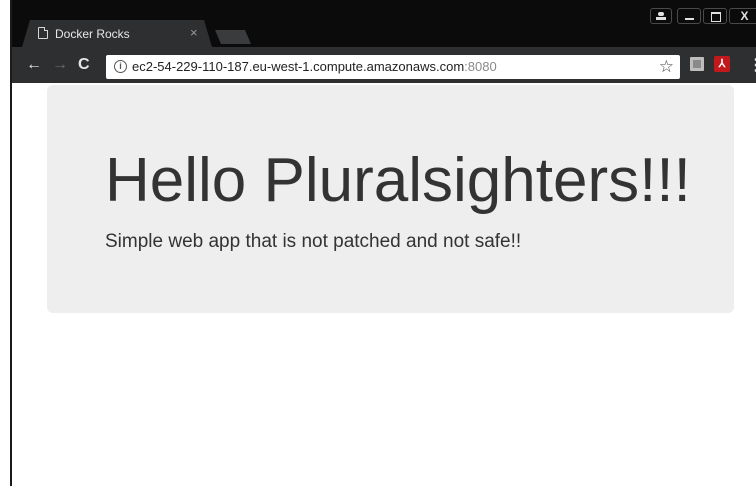 The image size is (756, 486). What do you see at coordinates (194, 33) in the screenshot?
I see `tab-close-icon: ×` at bounding box center [194, 33].